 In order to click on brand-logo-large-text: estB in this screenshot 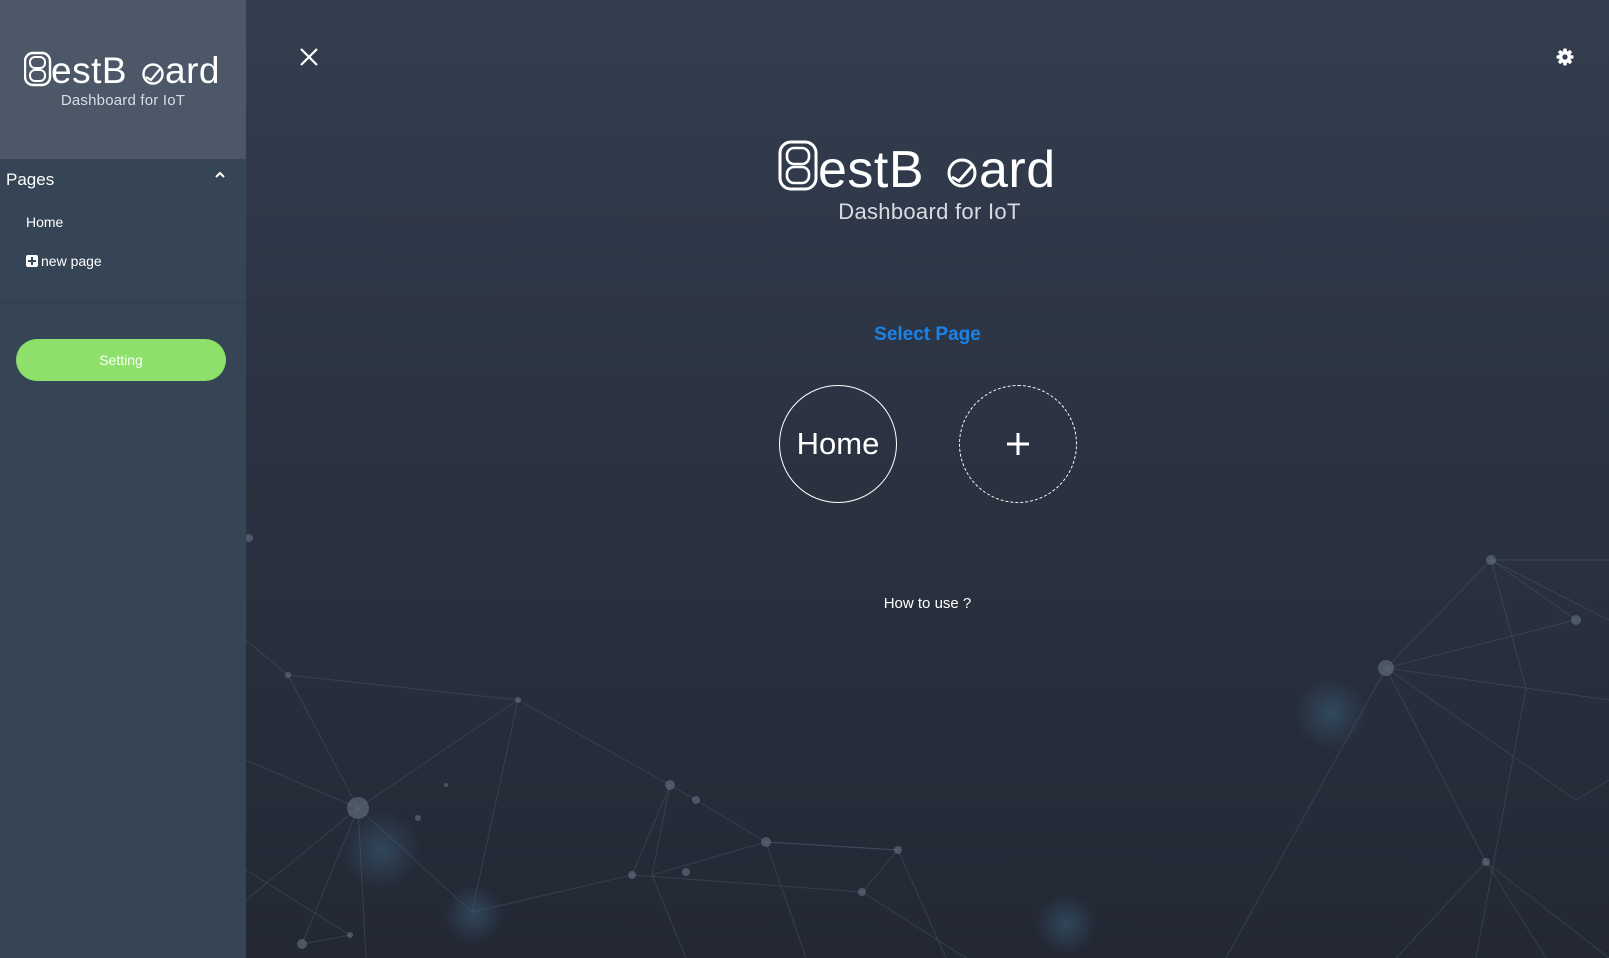, I will do `click(871, 166)`.